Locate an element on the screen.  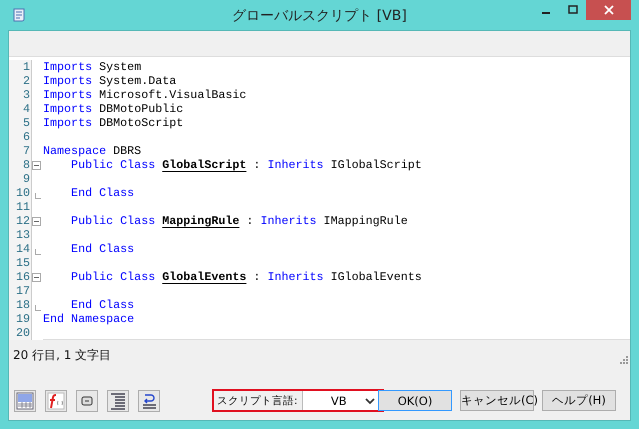
line-number: 15 is located at coordinates (20, 263).